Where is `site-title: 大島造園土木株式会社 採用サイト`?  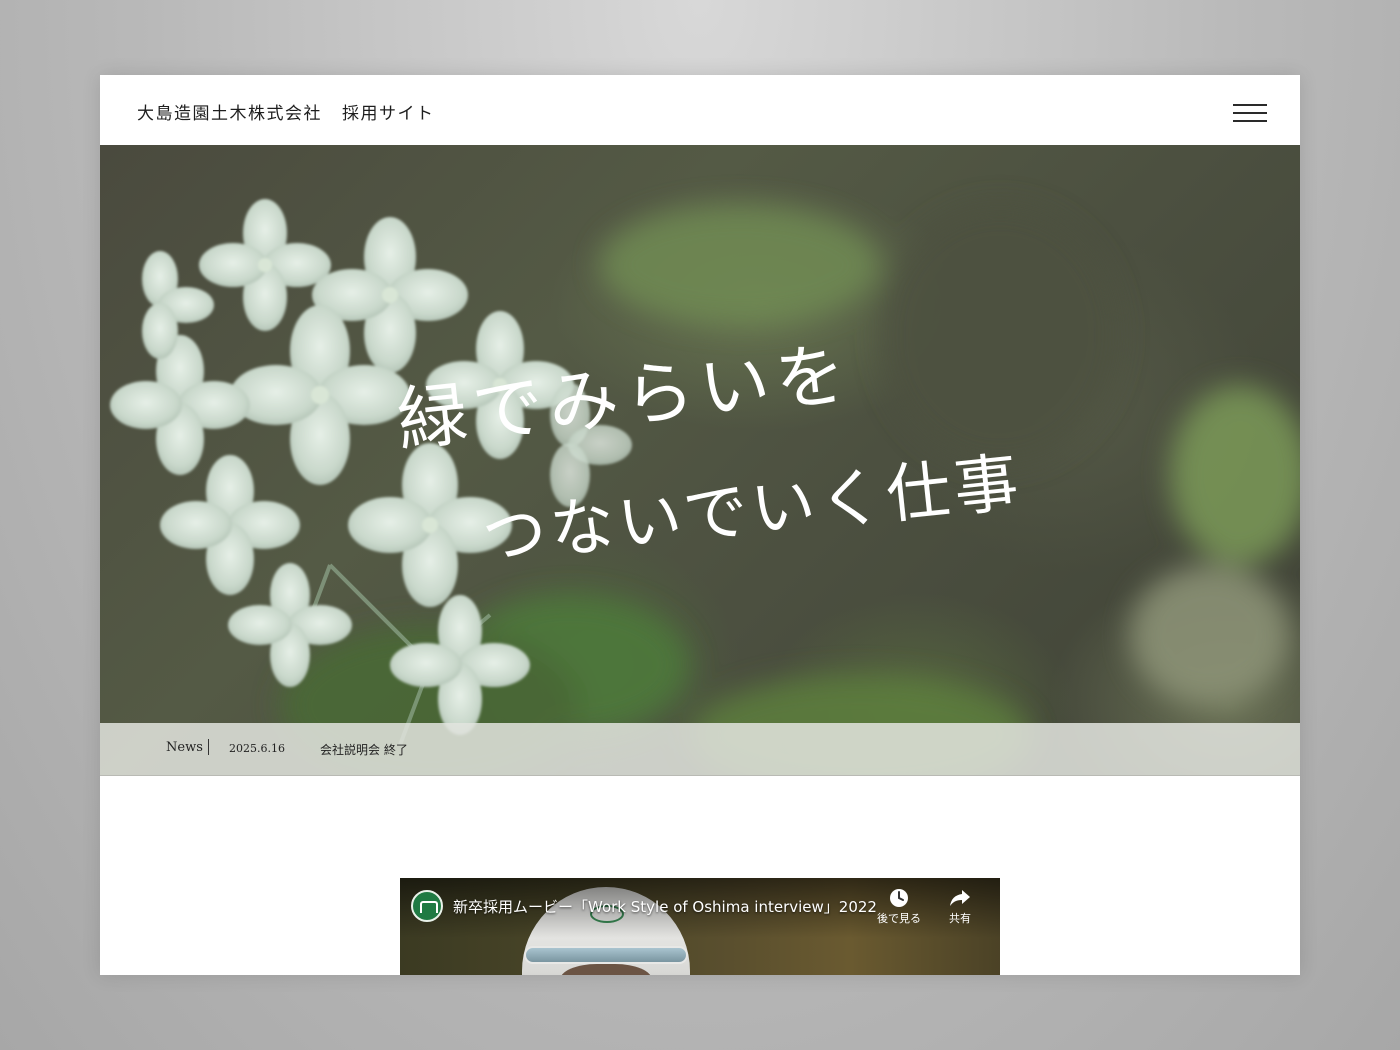 site-title: 大島造園土木株式会社 採用サイト is located at coordinates (286, 111).